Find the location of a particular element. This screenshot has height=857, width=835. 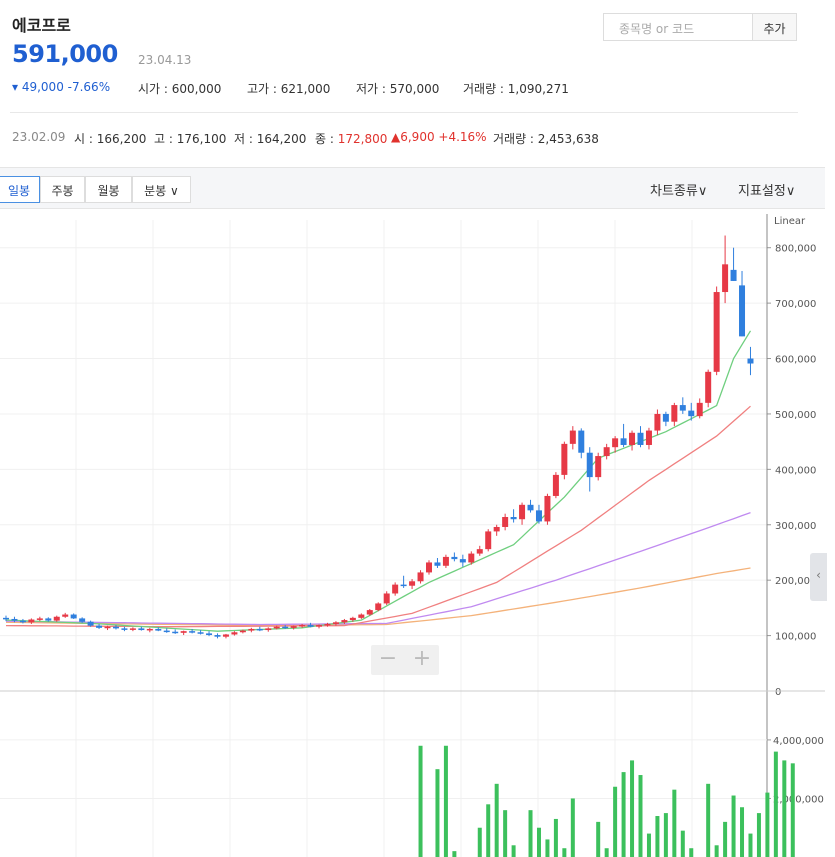

tab-monthly: 월봉 is located at coordinates (108, 189).